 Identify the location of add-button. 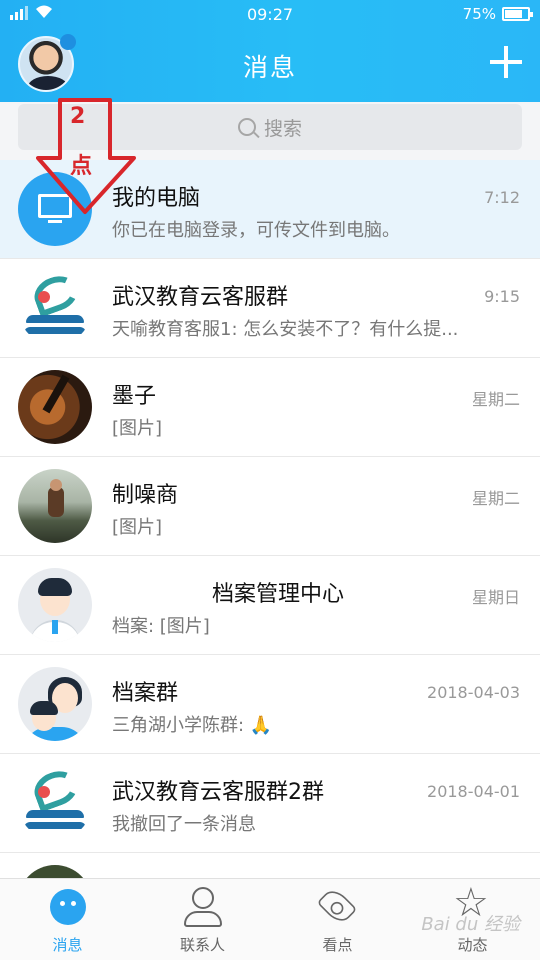
(506, 62).